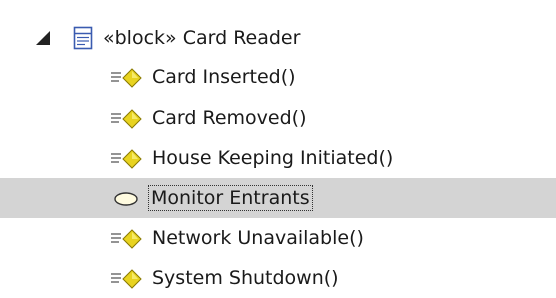  I want to click on tree-node-house-keeping-initiated: House Keeping Initiated(), so click(278, 158).